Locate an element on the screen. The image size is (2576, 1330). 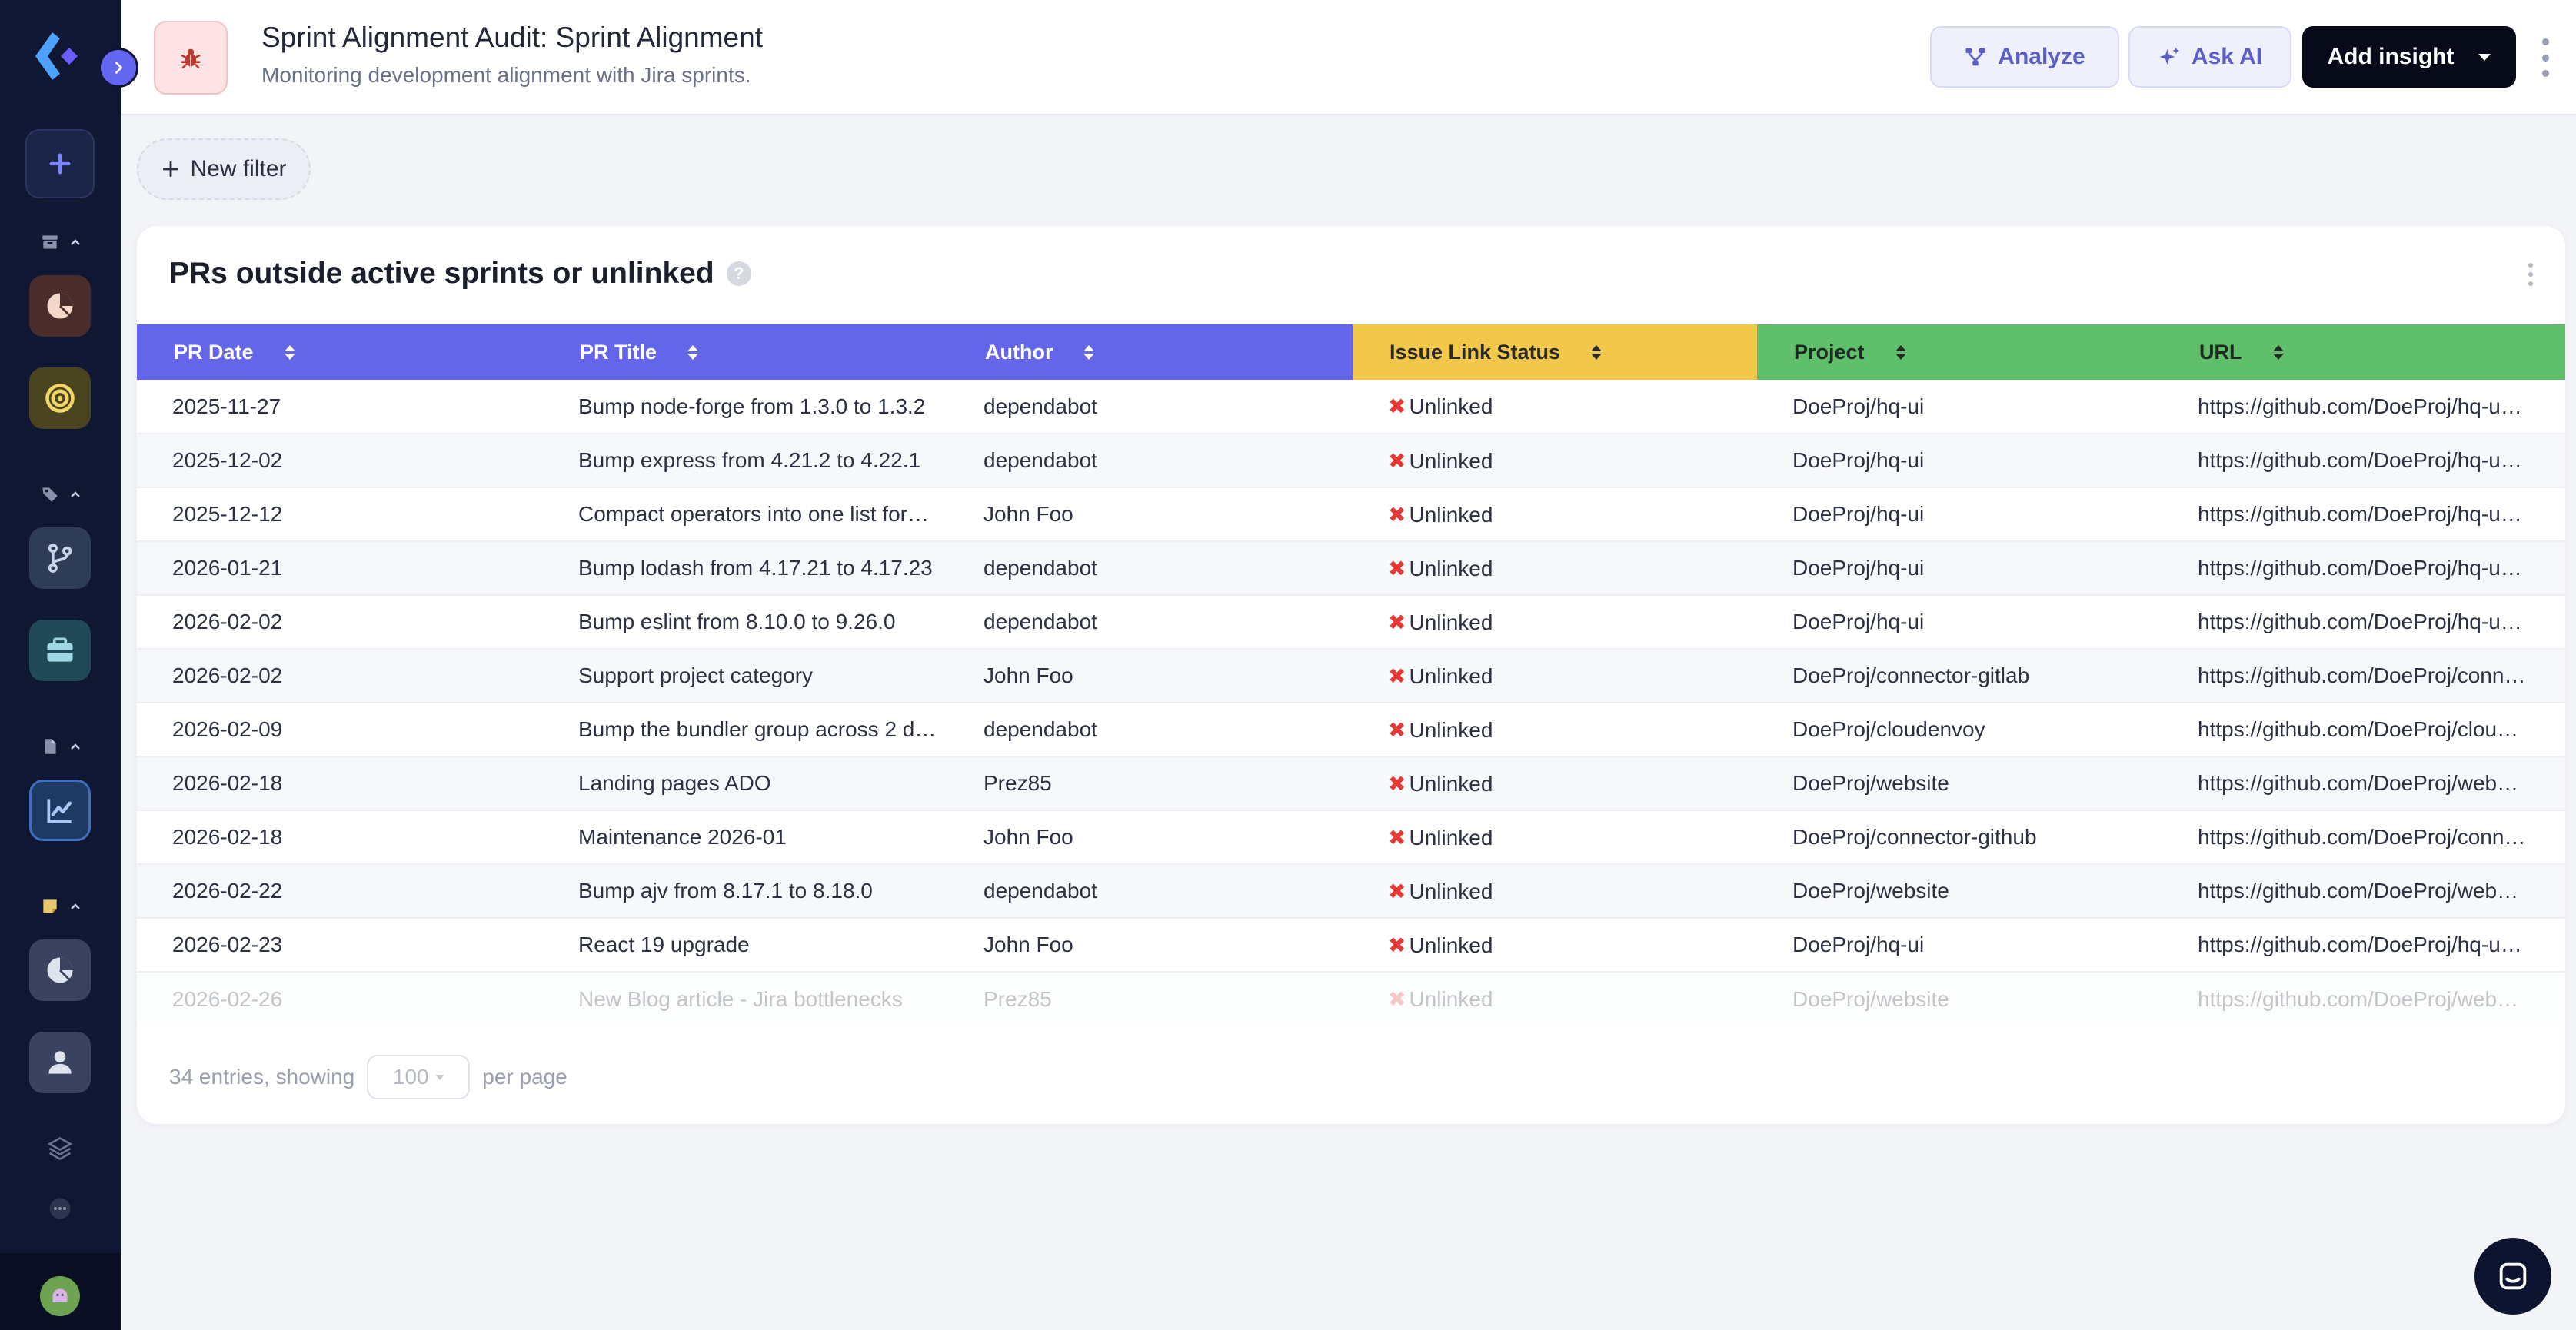
cell-project: DoeProj/cloudenvoy is located at coordinates (1960, 730).